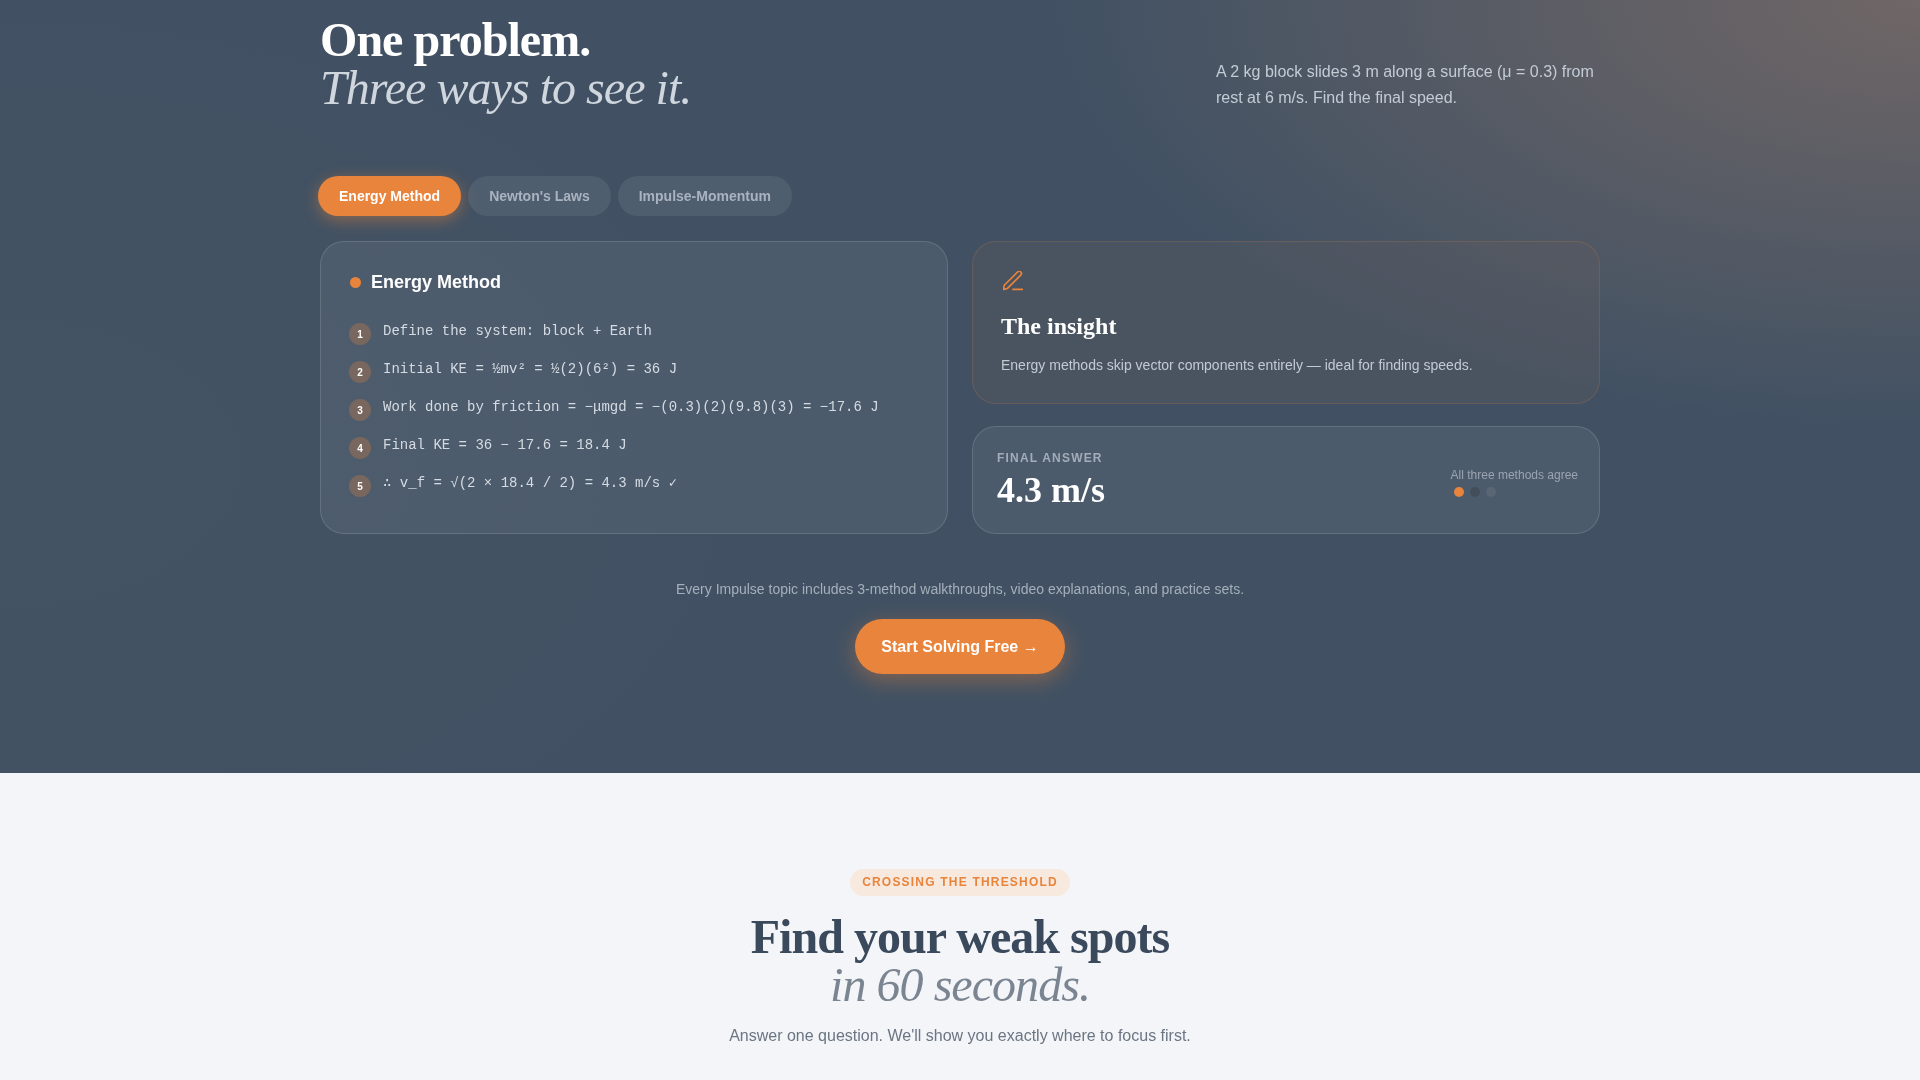 The width and height of the screenshot is (1920, 1080). What do you see at coordinates (505, 445) in the screenshot?
I see `step-text: Final KE = 36 − 17.6 = 18.4 J` at bounding box center [505, 445].